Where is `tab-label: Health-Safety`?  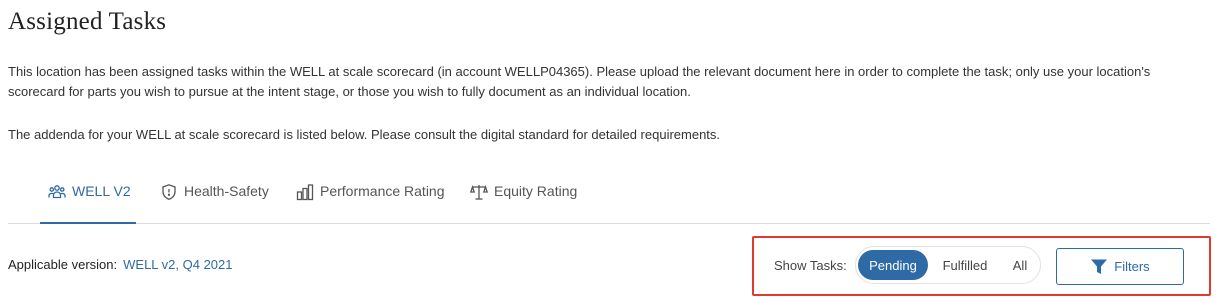
tab-label: Health-Safety is located at coordinates (226, 191).